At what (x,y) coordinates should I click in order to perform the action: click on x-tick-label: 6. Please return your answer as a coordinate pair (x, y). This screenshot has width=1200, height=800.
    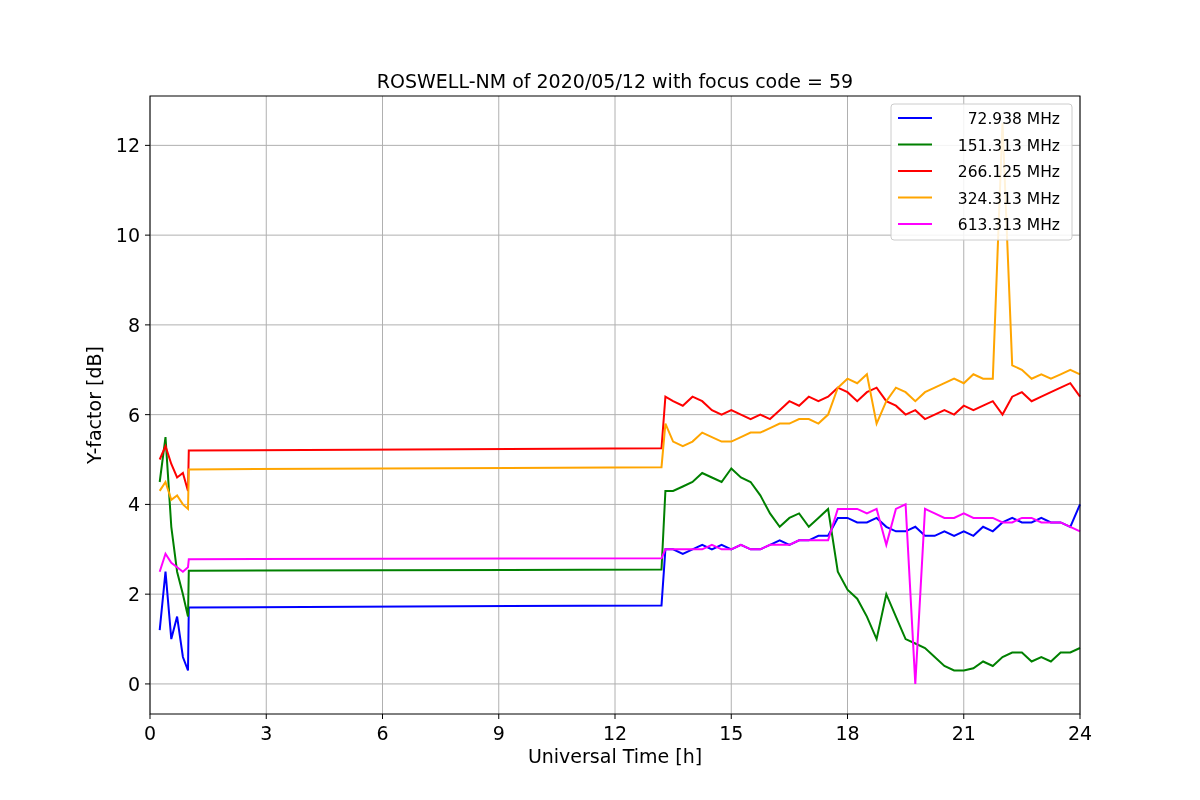
    Looking at the image, I should click on (382, 733).